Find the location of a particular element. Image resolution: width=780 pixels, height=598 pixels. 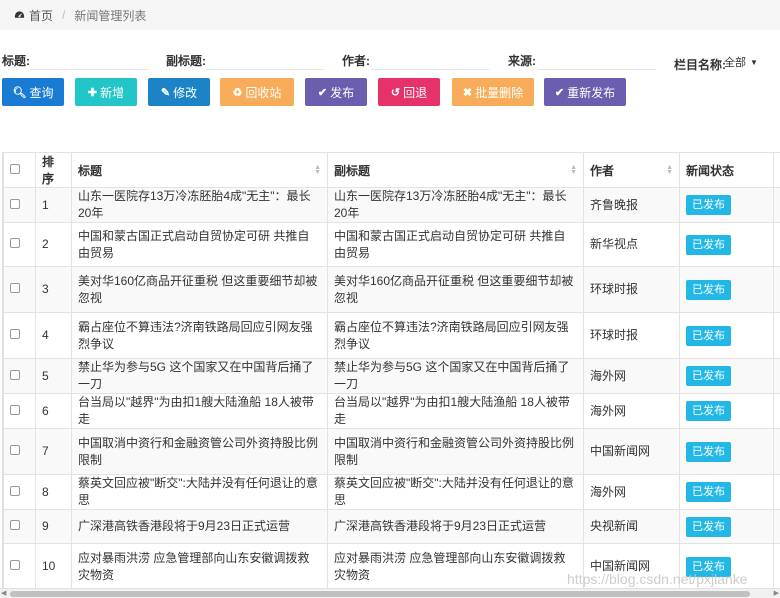

cell-subtitle: 中国取消中资行和金融资管公司外资持股比例限制 is located at coordinates (455, 451).